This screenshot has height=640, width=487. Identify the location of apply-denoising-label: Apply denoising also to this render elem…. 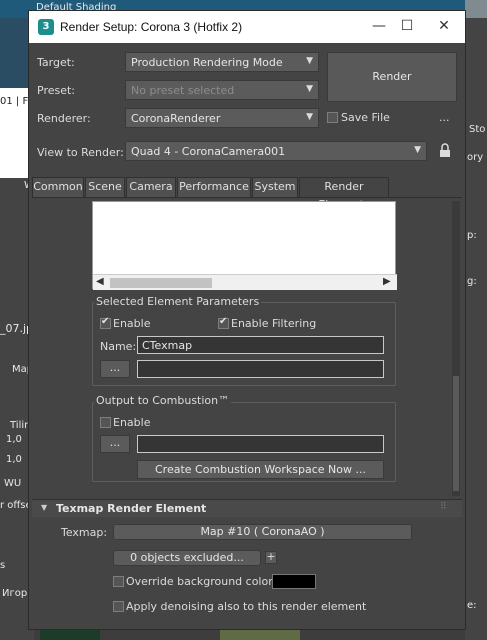
(246, 606).